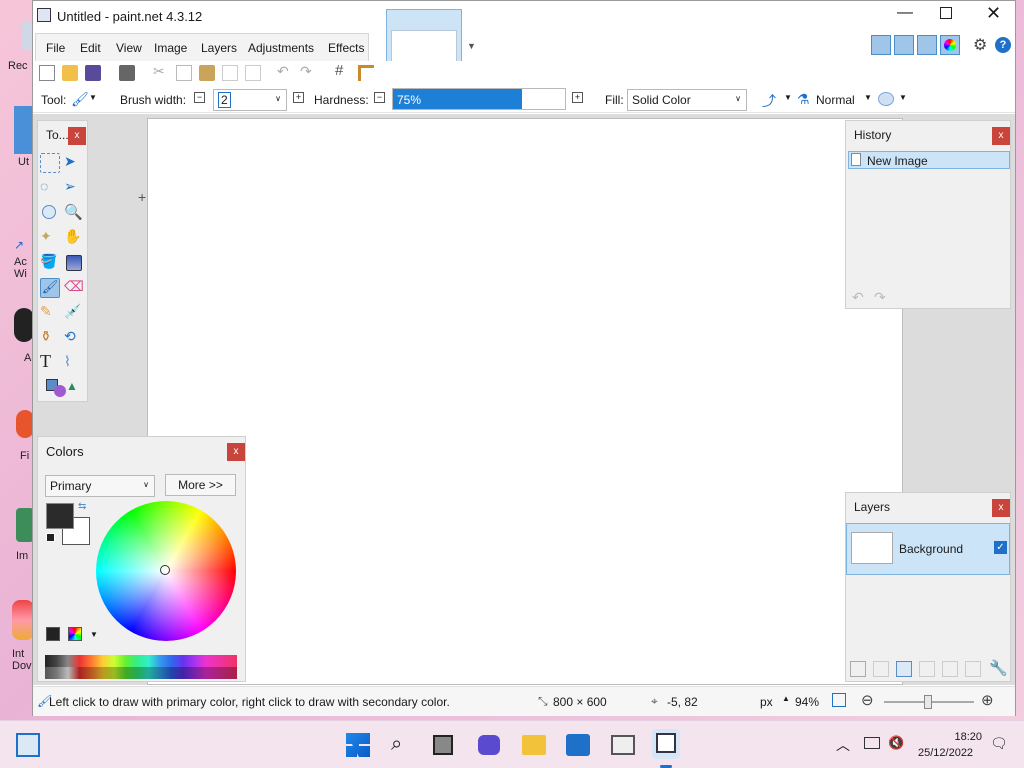 This screenshot has height=768, width=1024. What do you see at coordinates (94, 634) in the screenshot?
I see `palette-chevron-icon: ▼` at bounding box center [94, 634].